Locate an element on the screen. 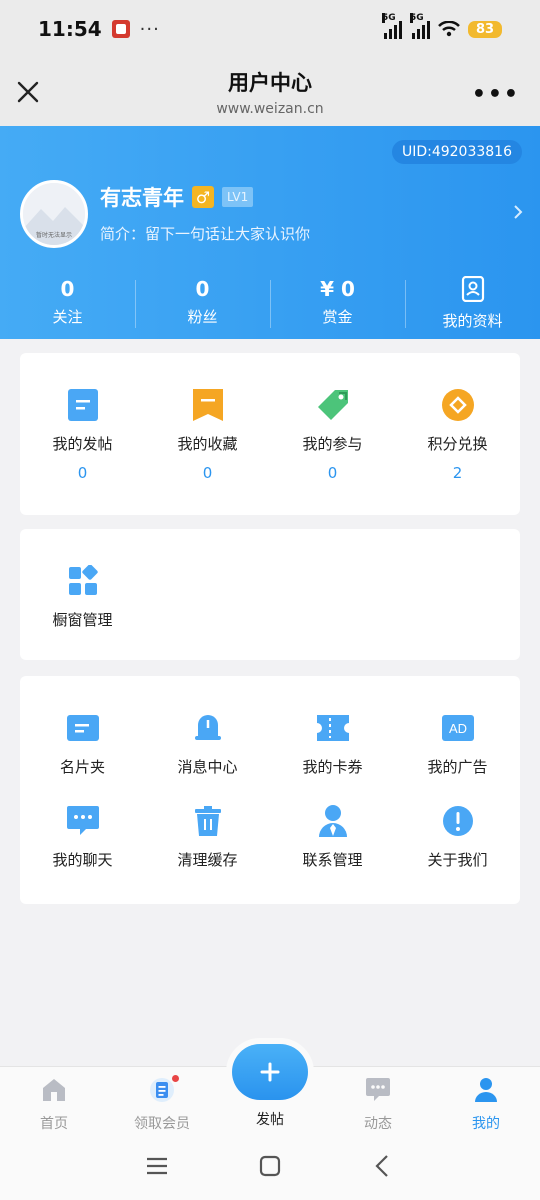 The height and width of the screenshot is (1200, 540). page-title: 用户中心 is located at coordinates (269, 83).